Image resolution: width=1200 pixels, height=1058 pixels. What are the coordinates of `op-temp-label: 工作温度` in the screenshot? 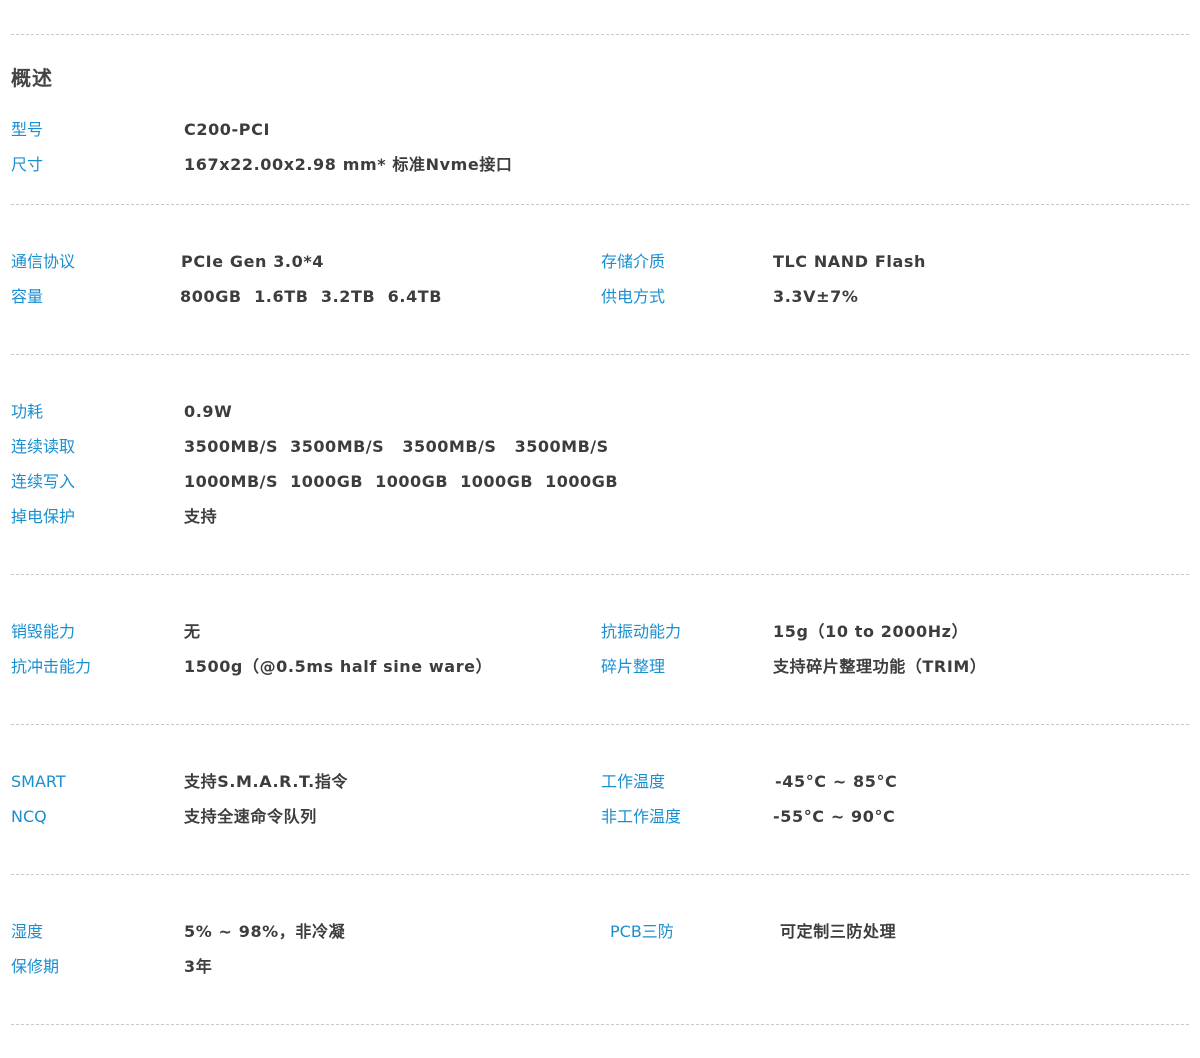 It's located at (633, 781).